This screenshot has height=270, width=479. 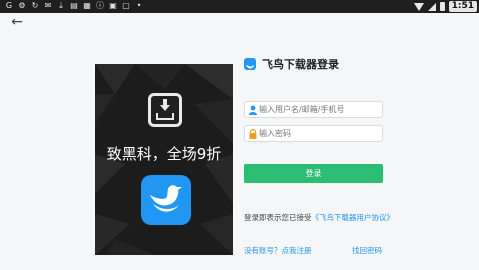 What do you see at coordinates (353, 217) in the screenshot?
I see `user-agreement-link: 《飞鸟下载器用户协议》` at bounding box center [353, 217].